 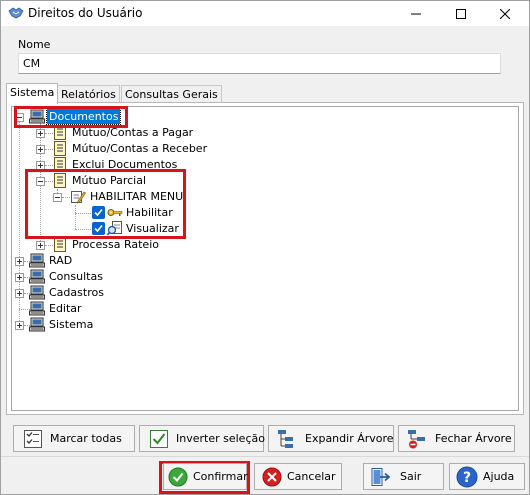 I want to click on title-bar: Direitos do Usuário, so click(x=265, y=13).